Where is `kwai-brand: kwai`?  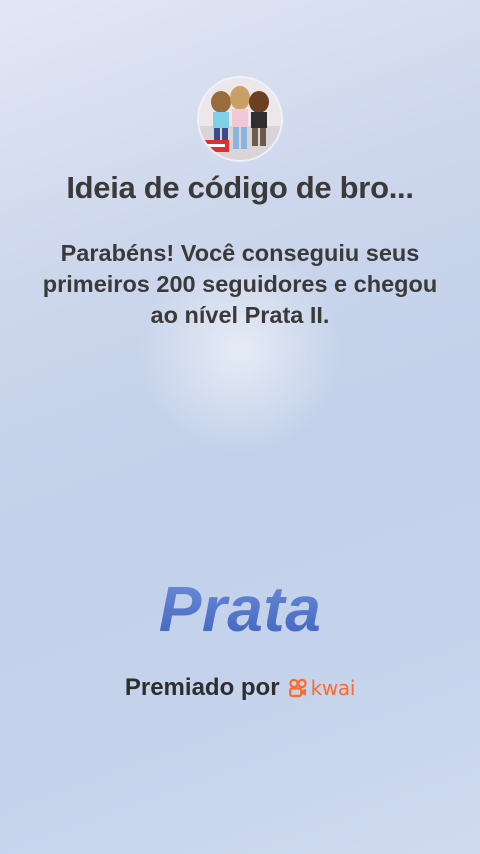 kwai-brand: kwai is located at coordinates (322, 688).